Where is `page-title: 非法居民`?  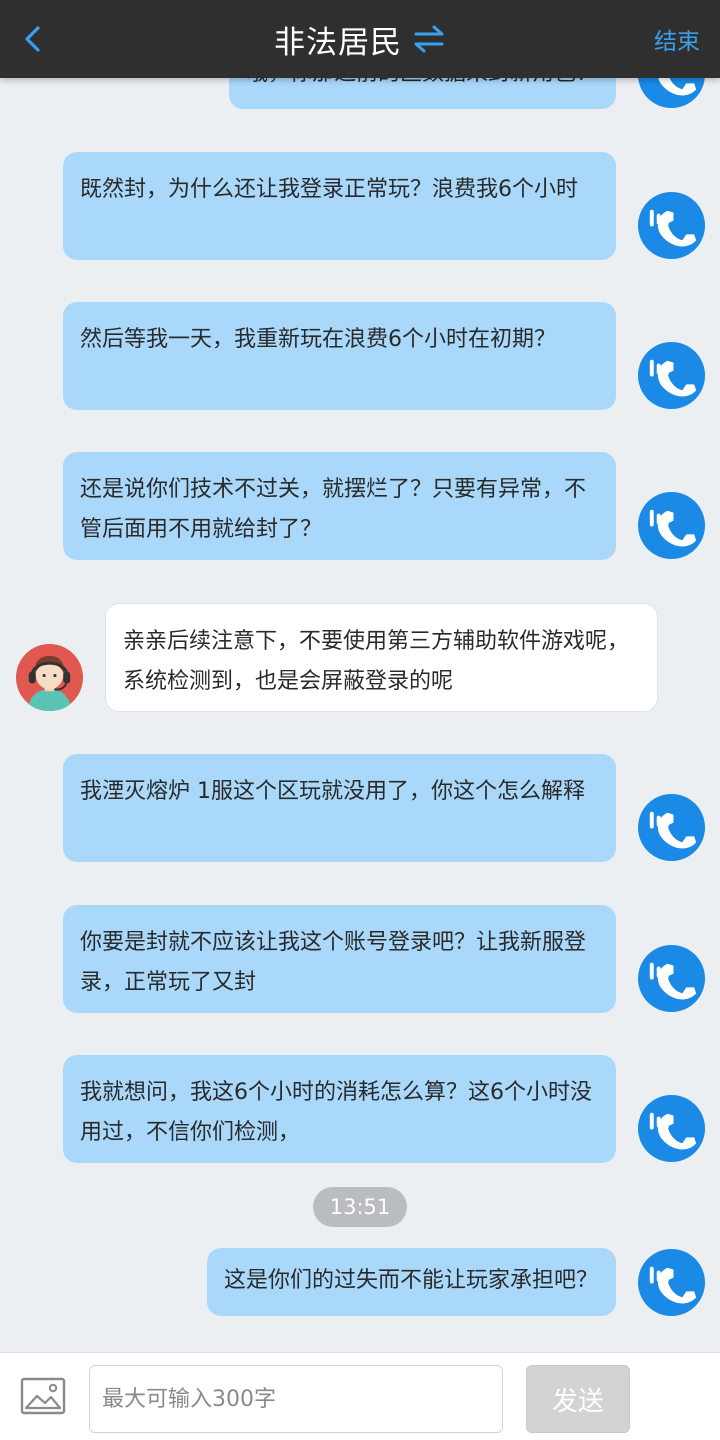
page-title: 非法居民 is located at coordinates (338, 42).